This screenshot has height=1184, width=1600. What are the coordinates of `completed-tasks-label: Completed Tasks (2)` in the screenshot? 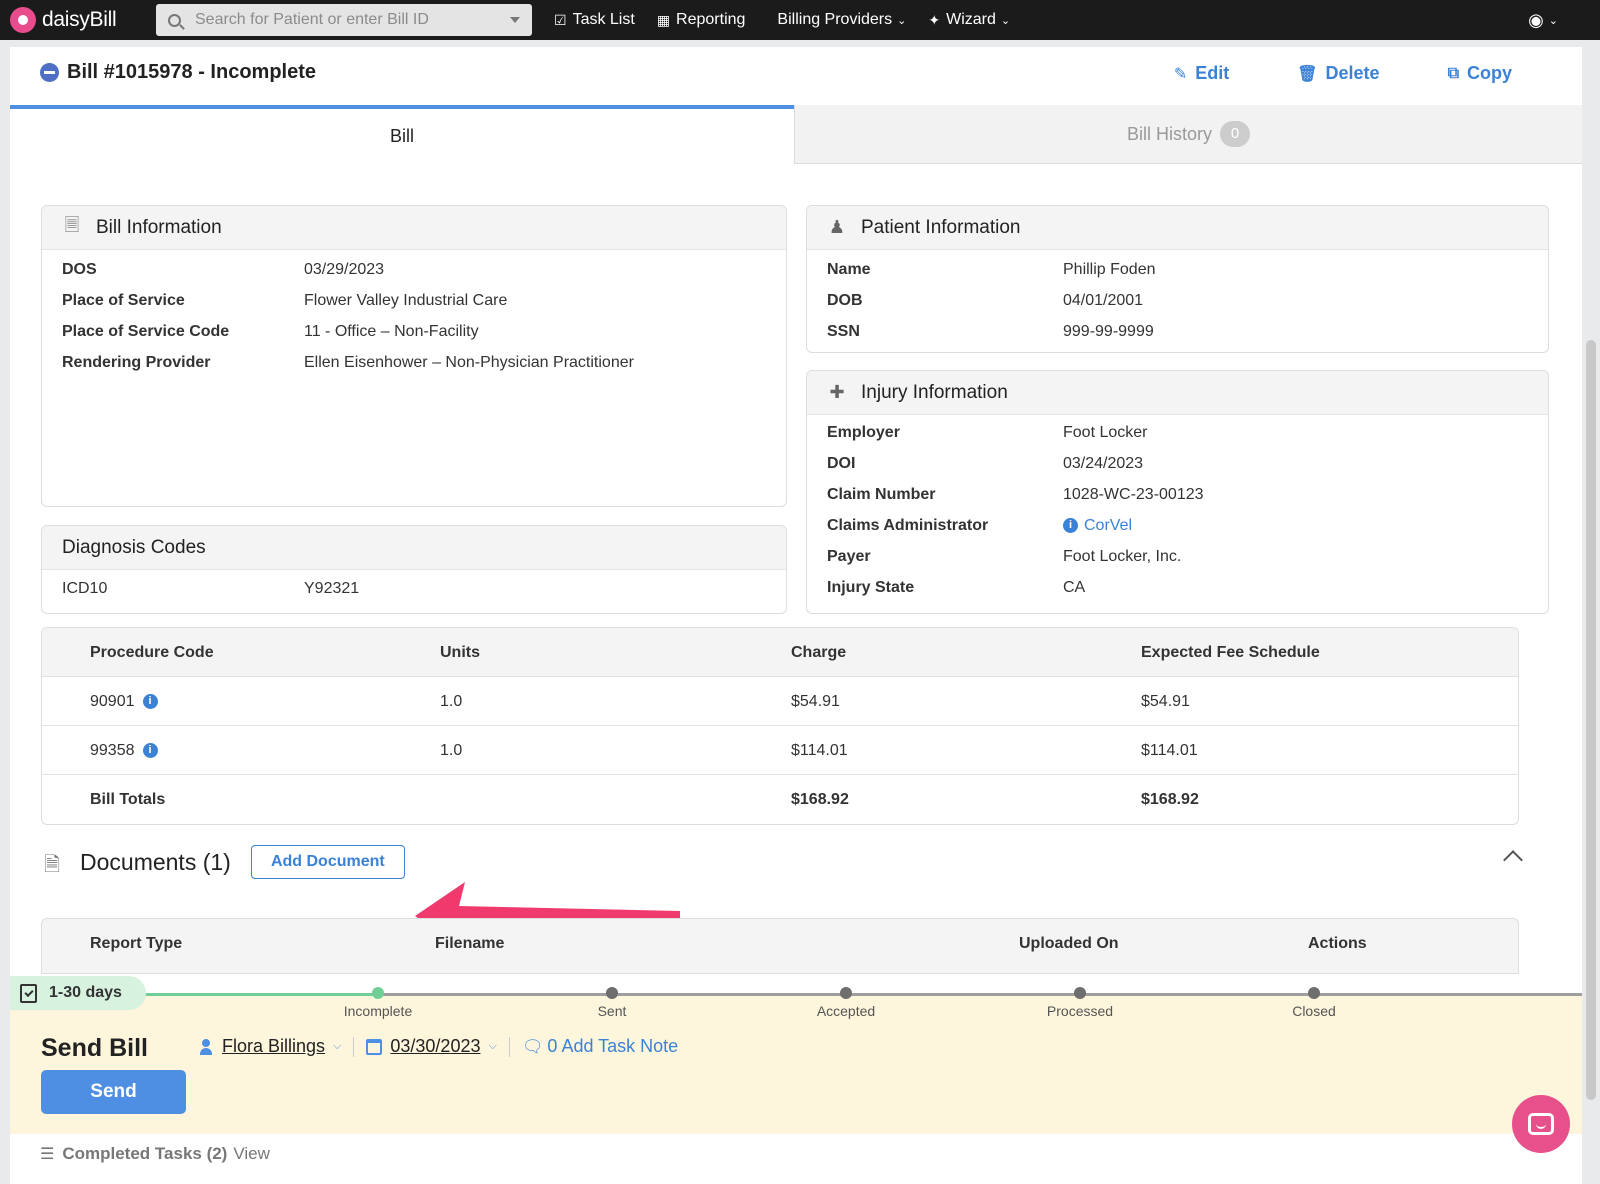 It's located at (145, 1153).